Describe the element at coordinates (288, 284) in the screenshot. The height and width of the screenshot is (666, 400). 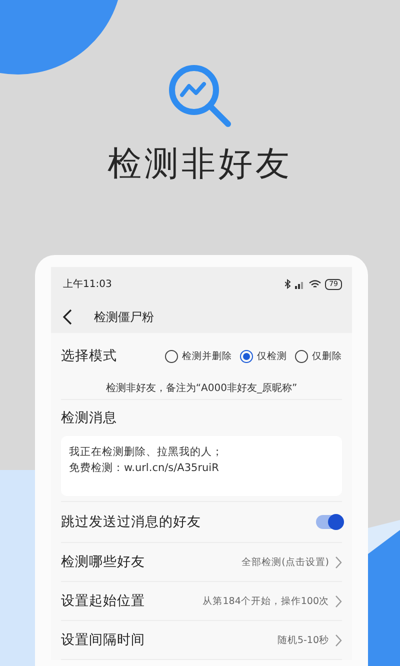
I see `bluetooth-icon` at that location.